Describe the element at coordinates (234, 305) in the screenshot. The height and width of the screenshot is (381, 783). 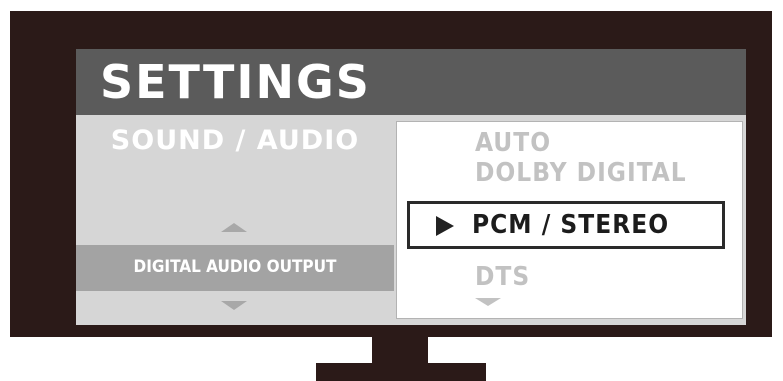
I see `scroll-down-icon` at that location.